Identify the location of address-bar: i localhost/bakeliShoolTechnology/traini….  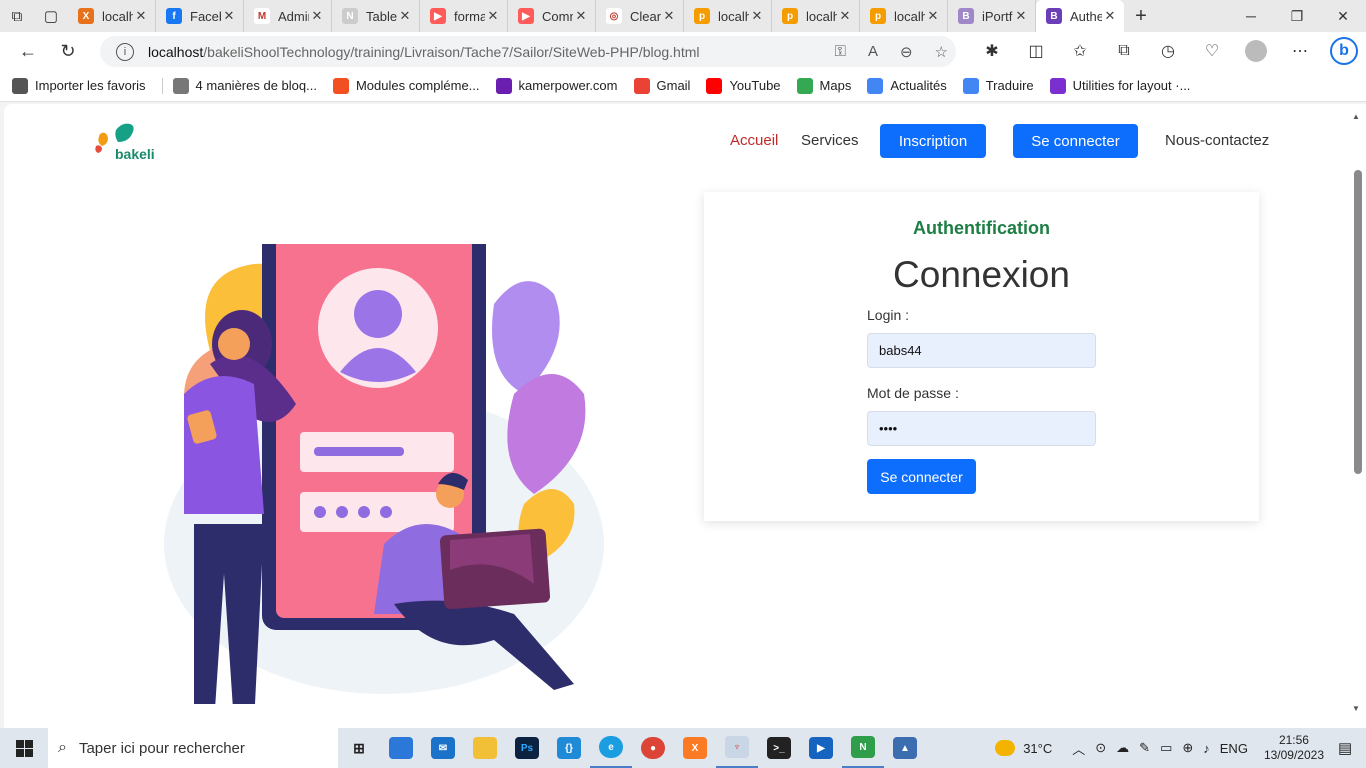
(528, 51).